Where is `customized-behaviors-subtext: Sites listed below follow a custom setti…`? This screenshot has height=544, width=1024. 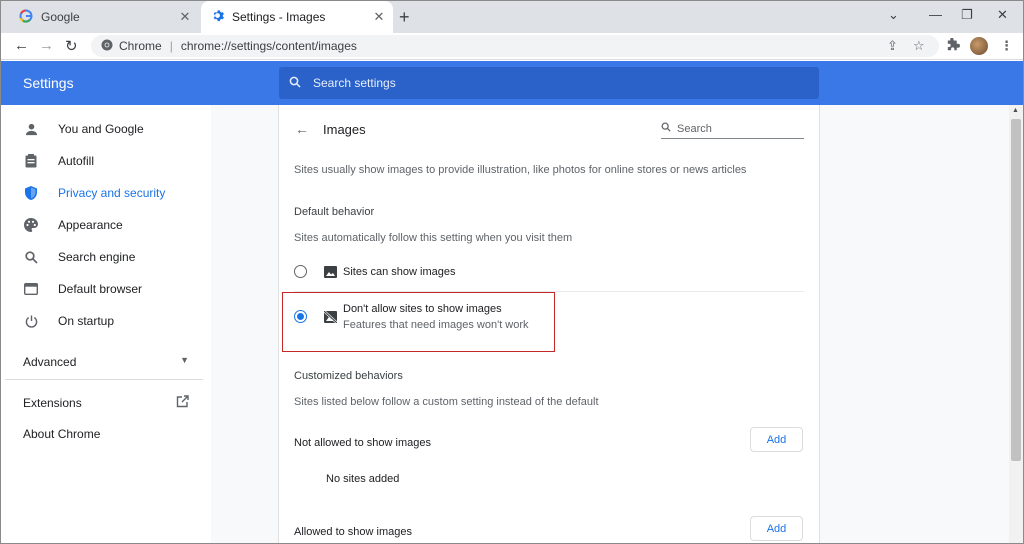
customized-behaviors-subtext: Sites listed below follow a custom setti… is located at coordinates (446, 402).